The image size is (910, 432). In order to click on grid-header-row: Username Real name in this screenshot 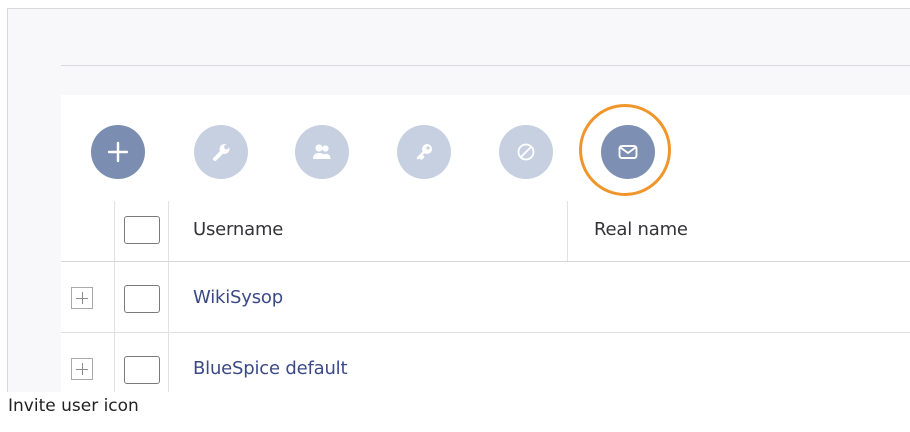, I will do `click(485, 231)`.